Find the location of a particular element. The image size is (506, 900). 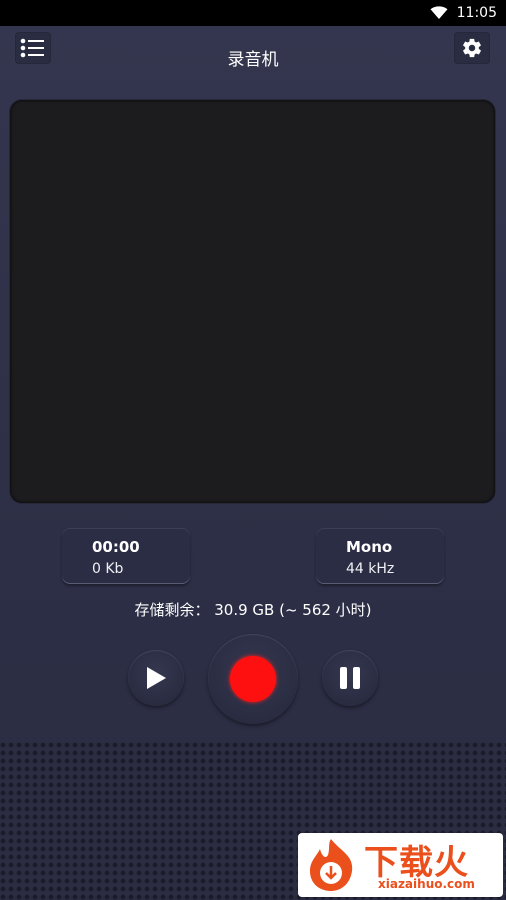

flame-logo-icon is located at coordinates (331, 865).